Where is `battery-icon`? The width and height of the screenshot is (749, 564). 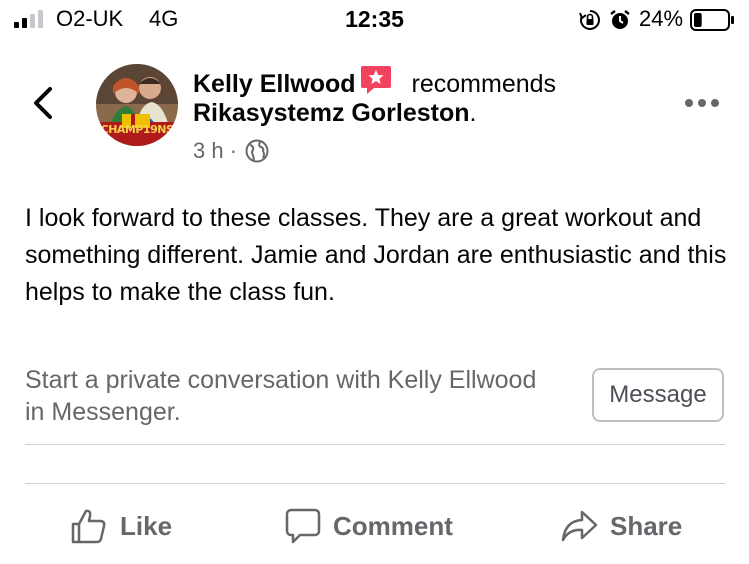 battery-icon is located at coordinates (712, 20).